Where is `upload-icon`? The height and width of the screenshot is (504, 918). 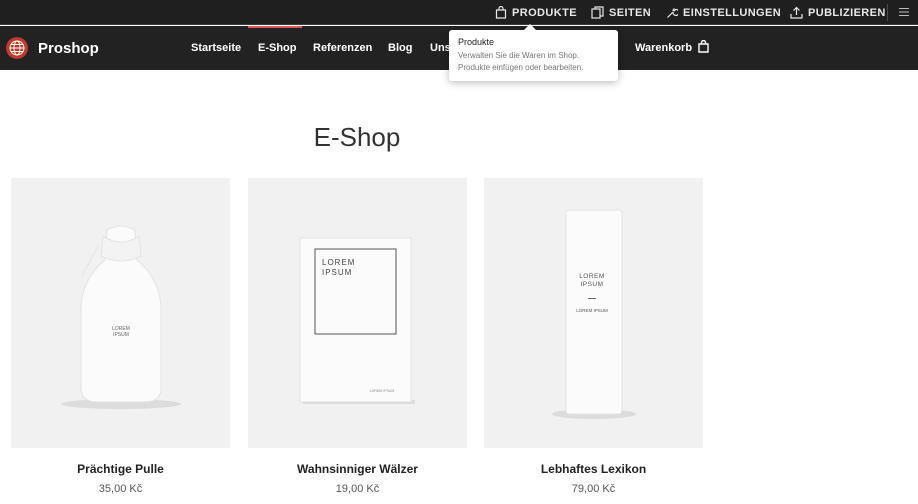 upload-icon is located at coordinates (796, 12).